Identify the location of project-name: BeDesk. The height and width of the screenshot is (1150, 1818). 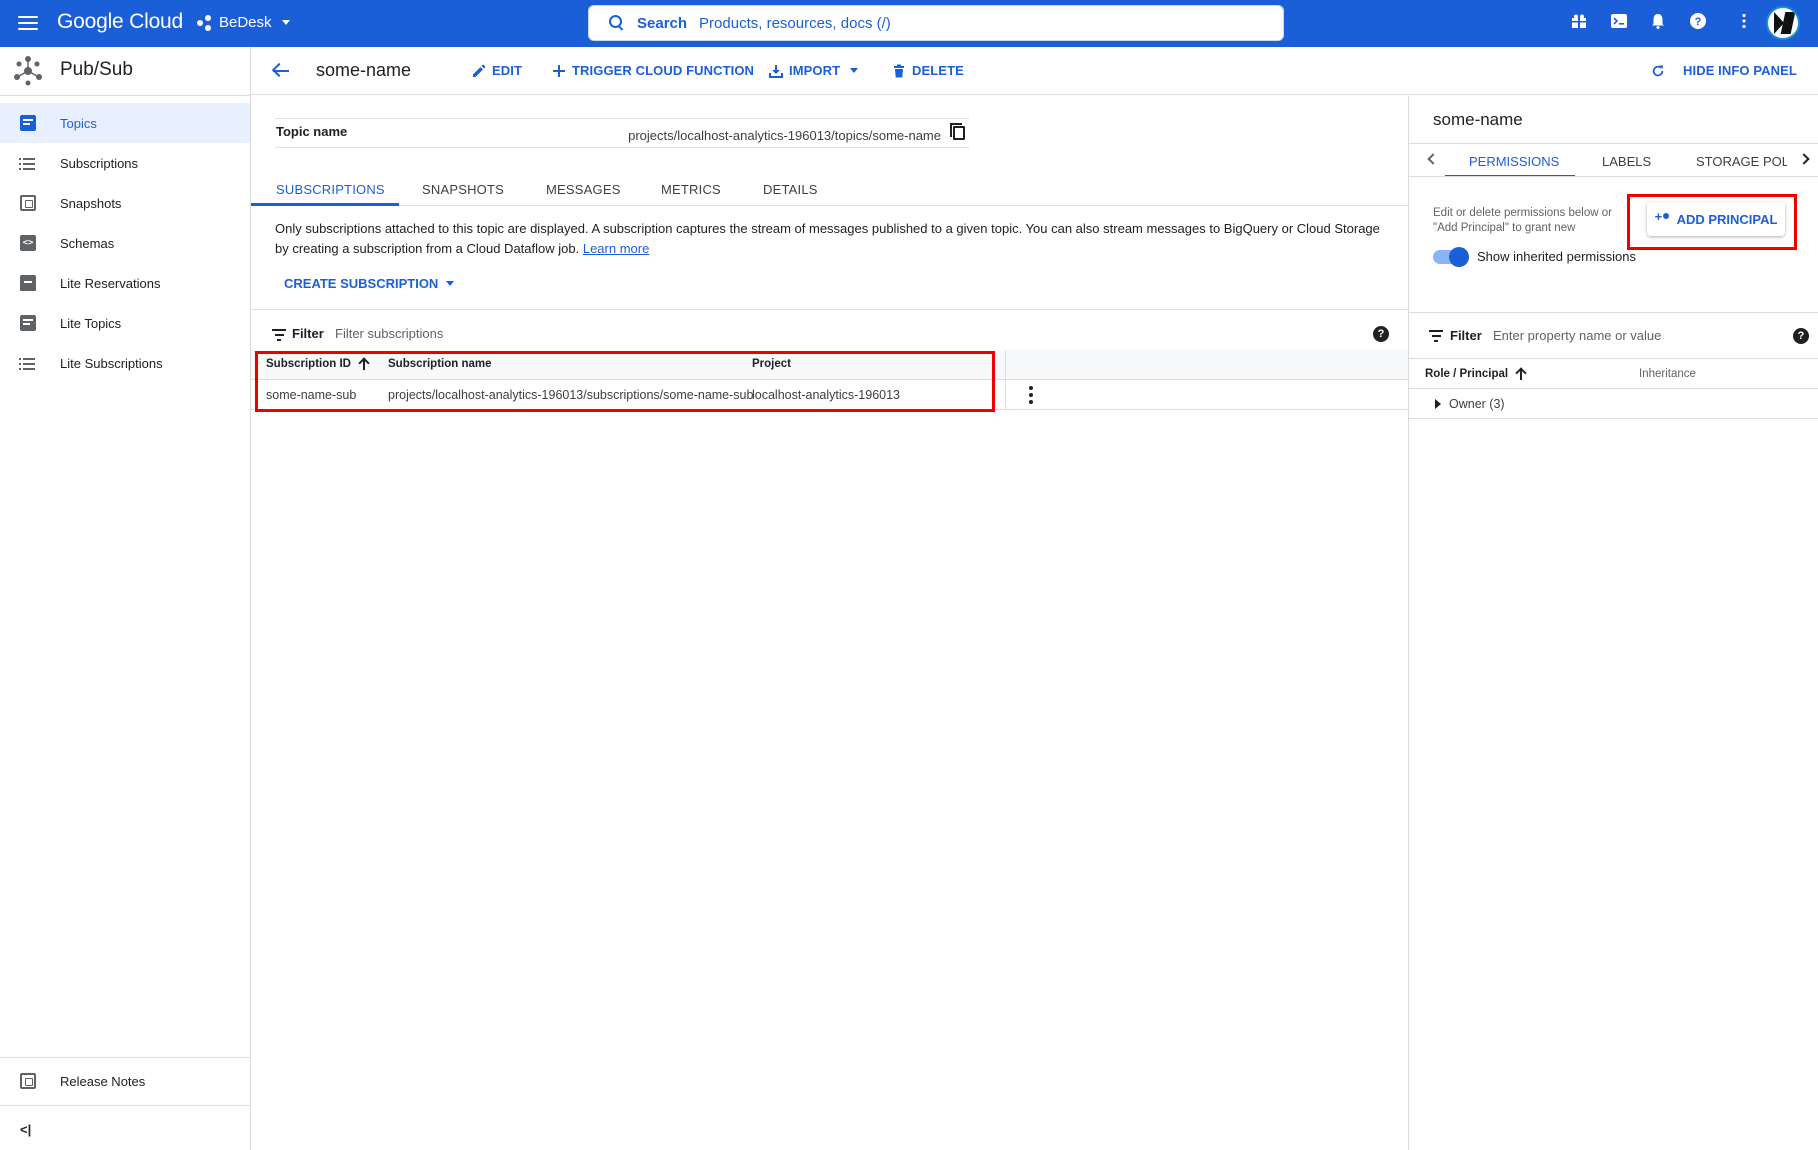
(245, 22).